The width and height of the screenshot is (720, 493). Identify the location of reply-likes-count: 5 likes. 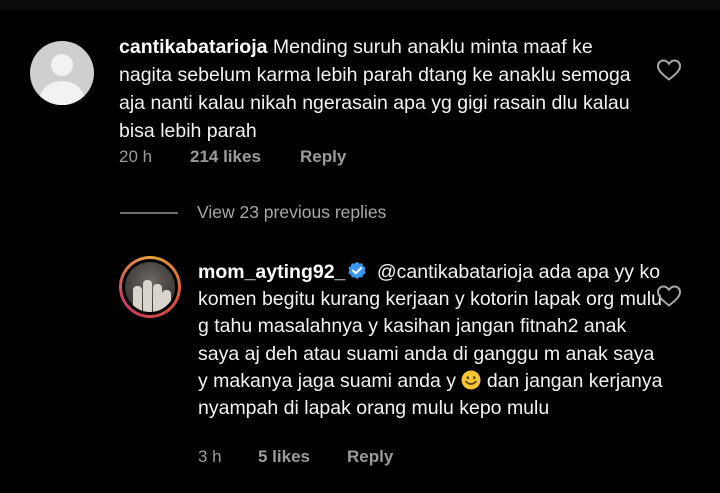
(284, 457).